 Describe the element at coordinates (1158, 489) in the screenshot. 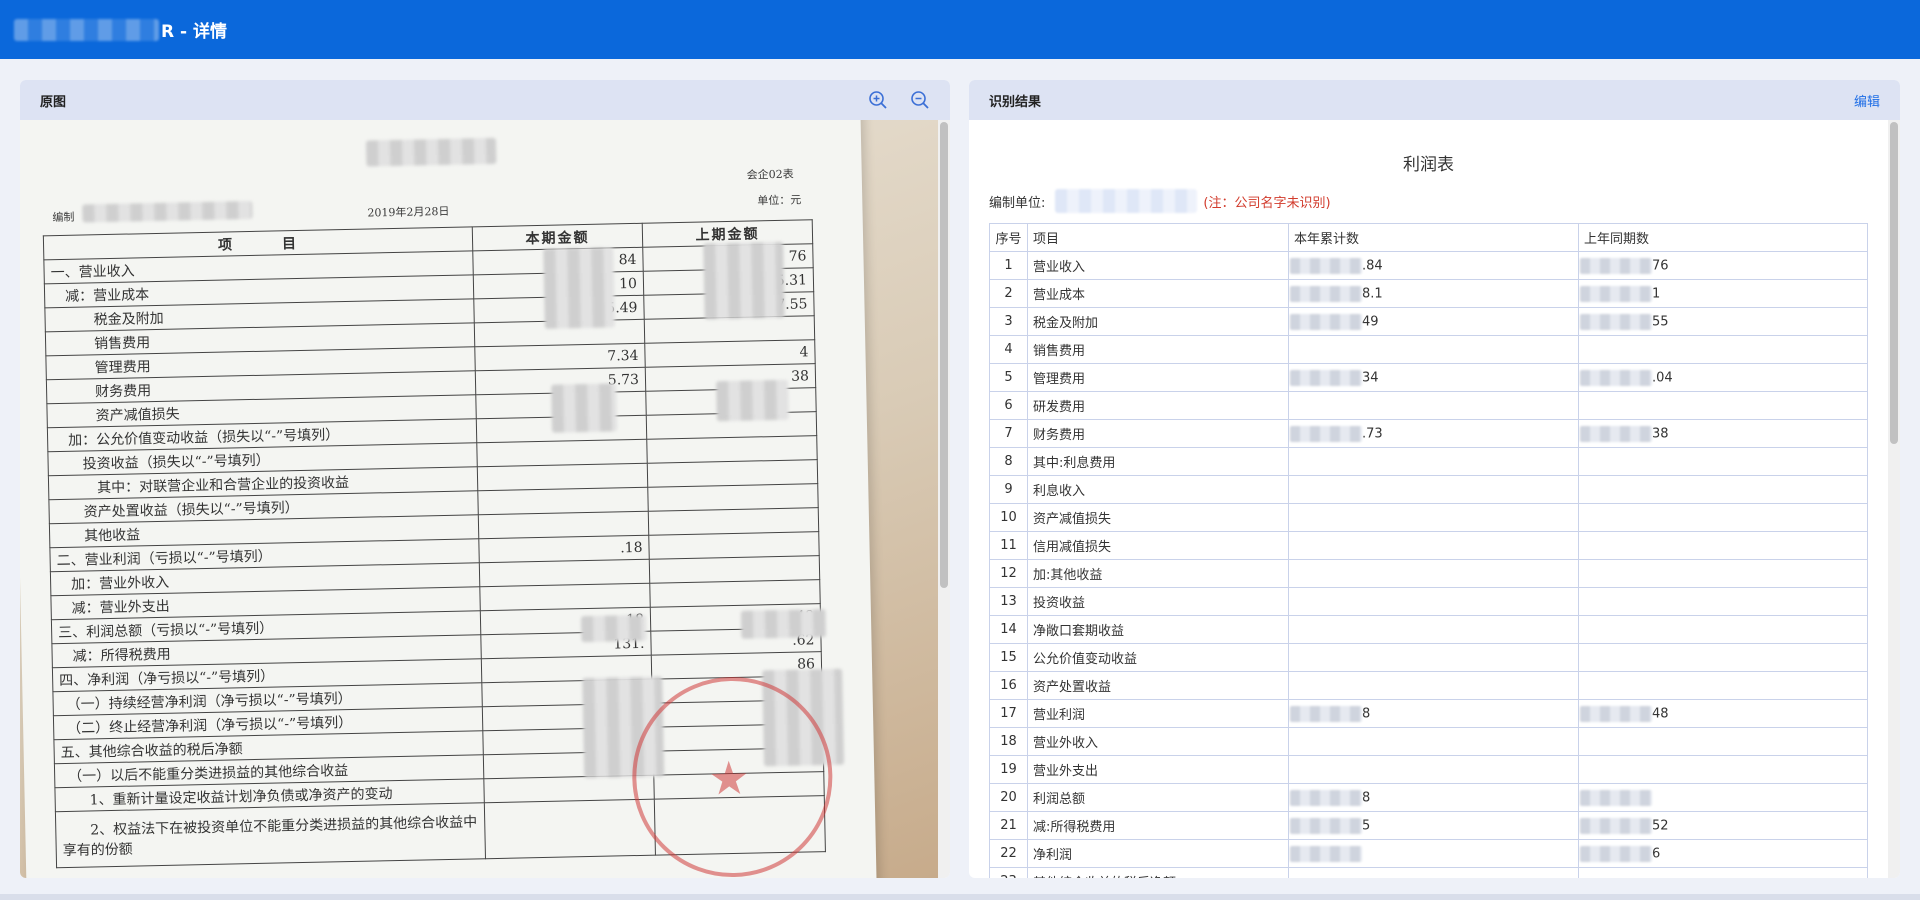

I see `row-item: 利息收入` at that location.